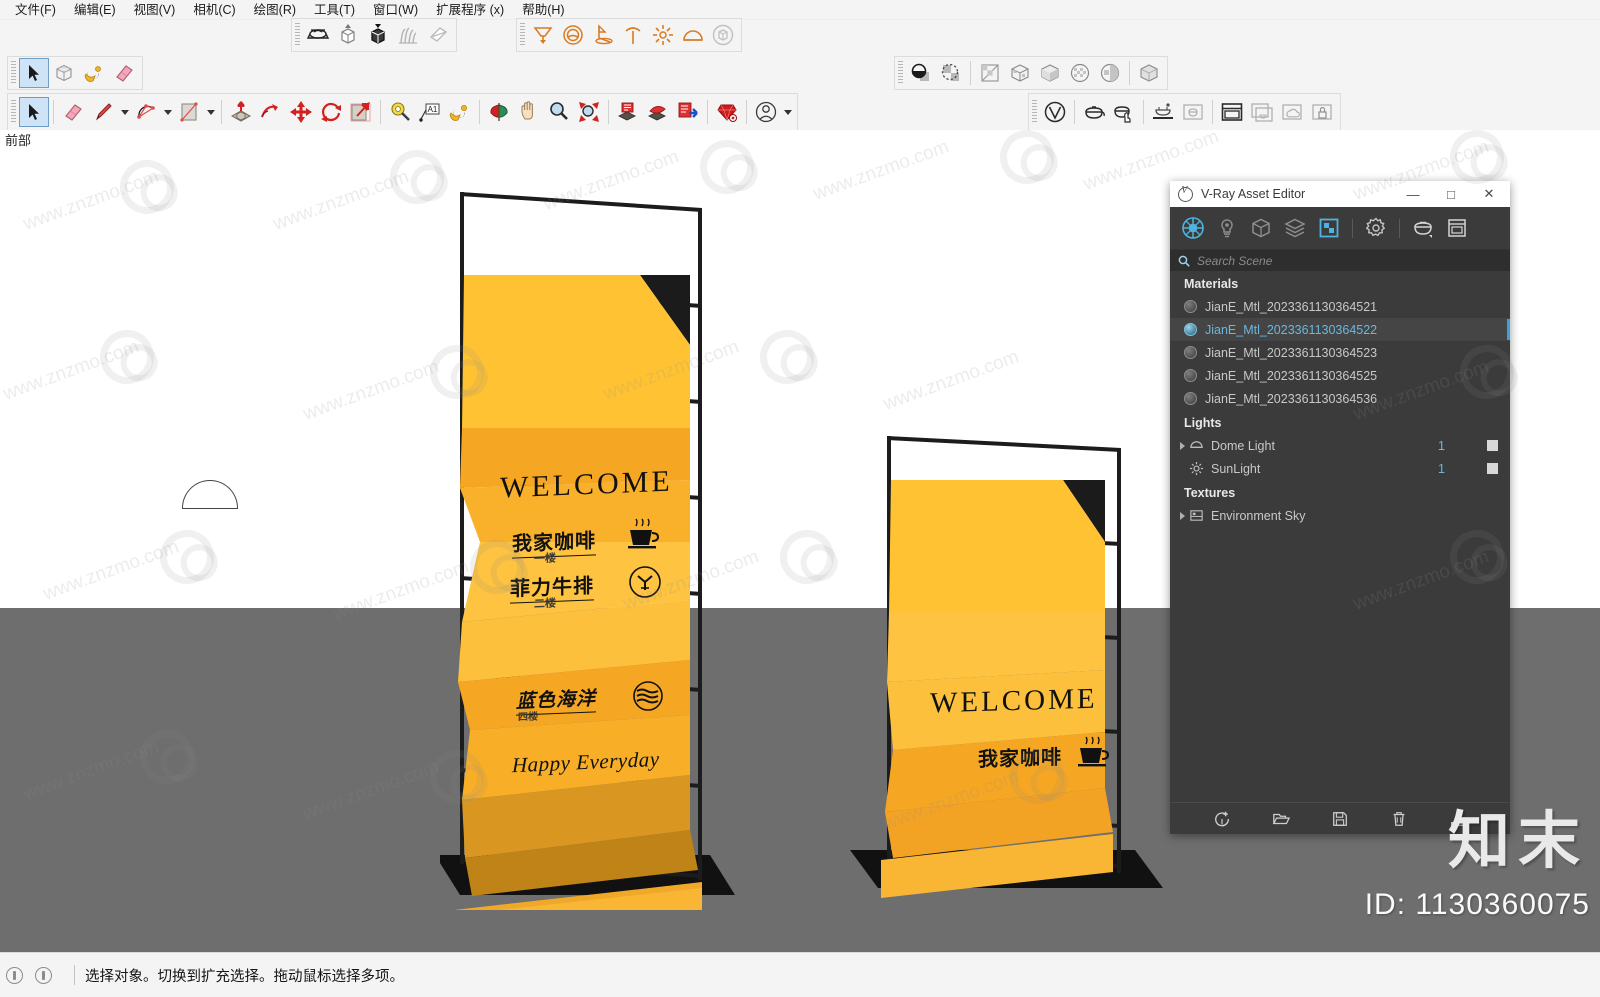 The height and width of the screenshot is (997, 1600). I want to click on vray-sphere-light-tool, so click(573, 35).